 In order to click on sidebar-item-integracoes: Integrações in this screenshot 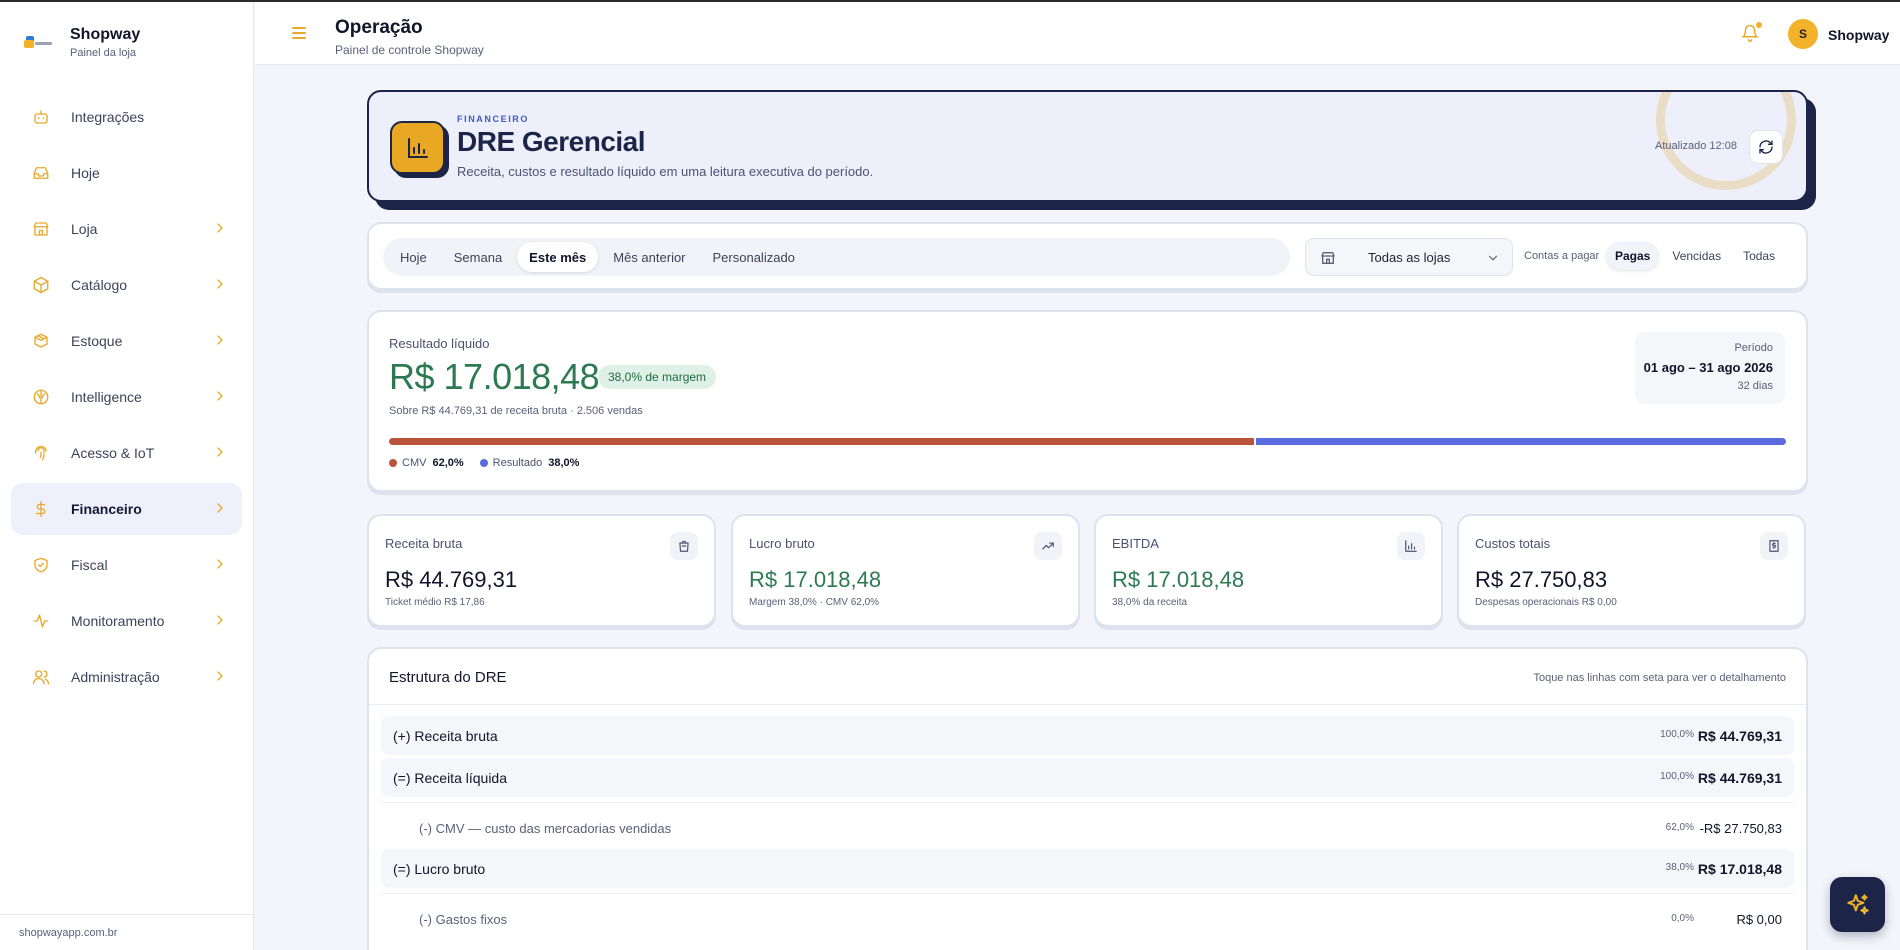, I will do `click(126, 117)`.